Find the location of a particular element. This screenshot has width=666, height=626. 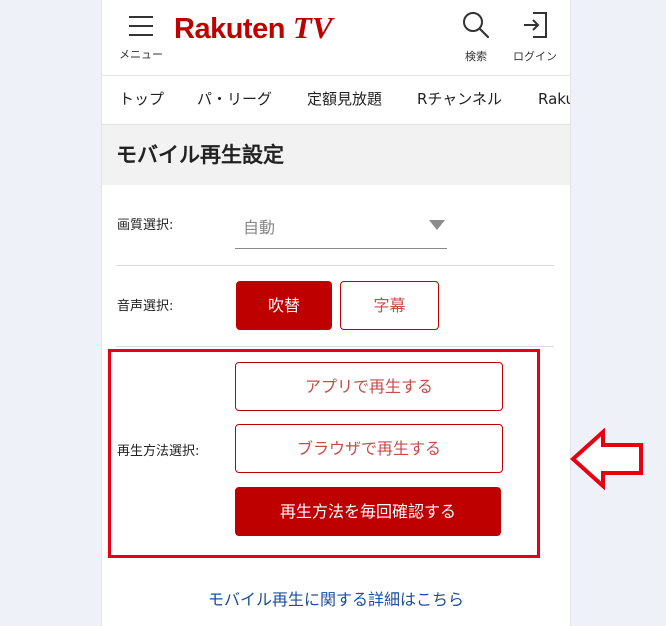

nav-item-rakuten-more: Raku is located at coordinates (554, 100).